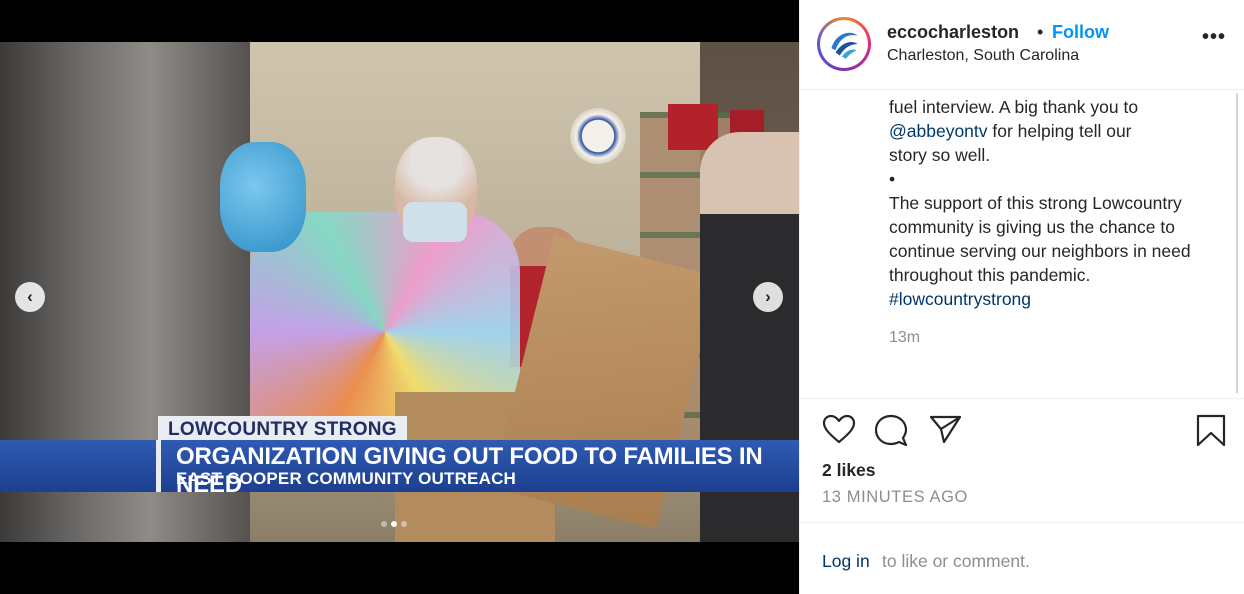 The width and height of the screenshot is (1244, 594). Describe the element at coordinates (960, 299) in the screenshot. I see `hashtag-link: #lowcountrystrong` at that location.